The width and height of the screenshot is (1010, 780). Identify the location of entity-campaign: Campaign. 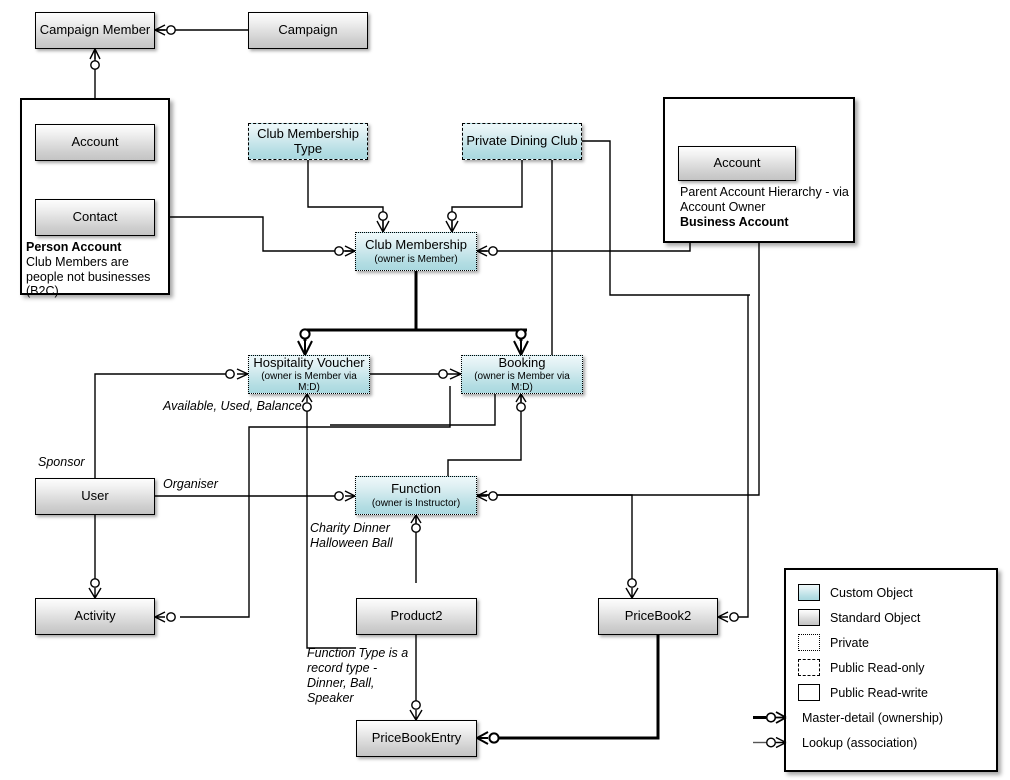
(308, 30).